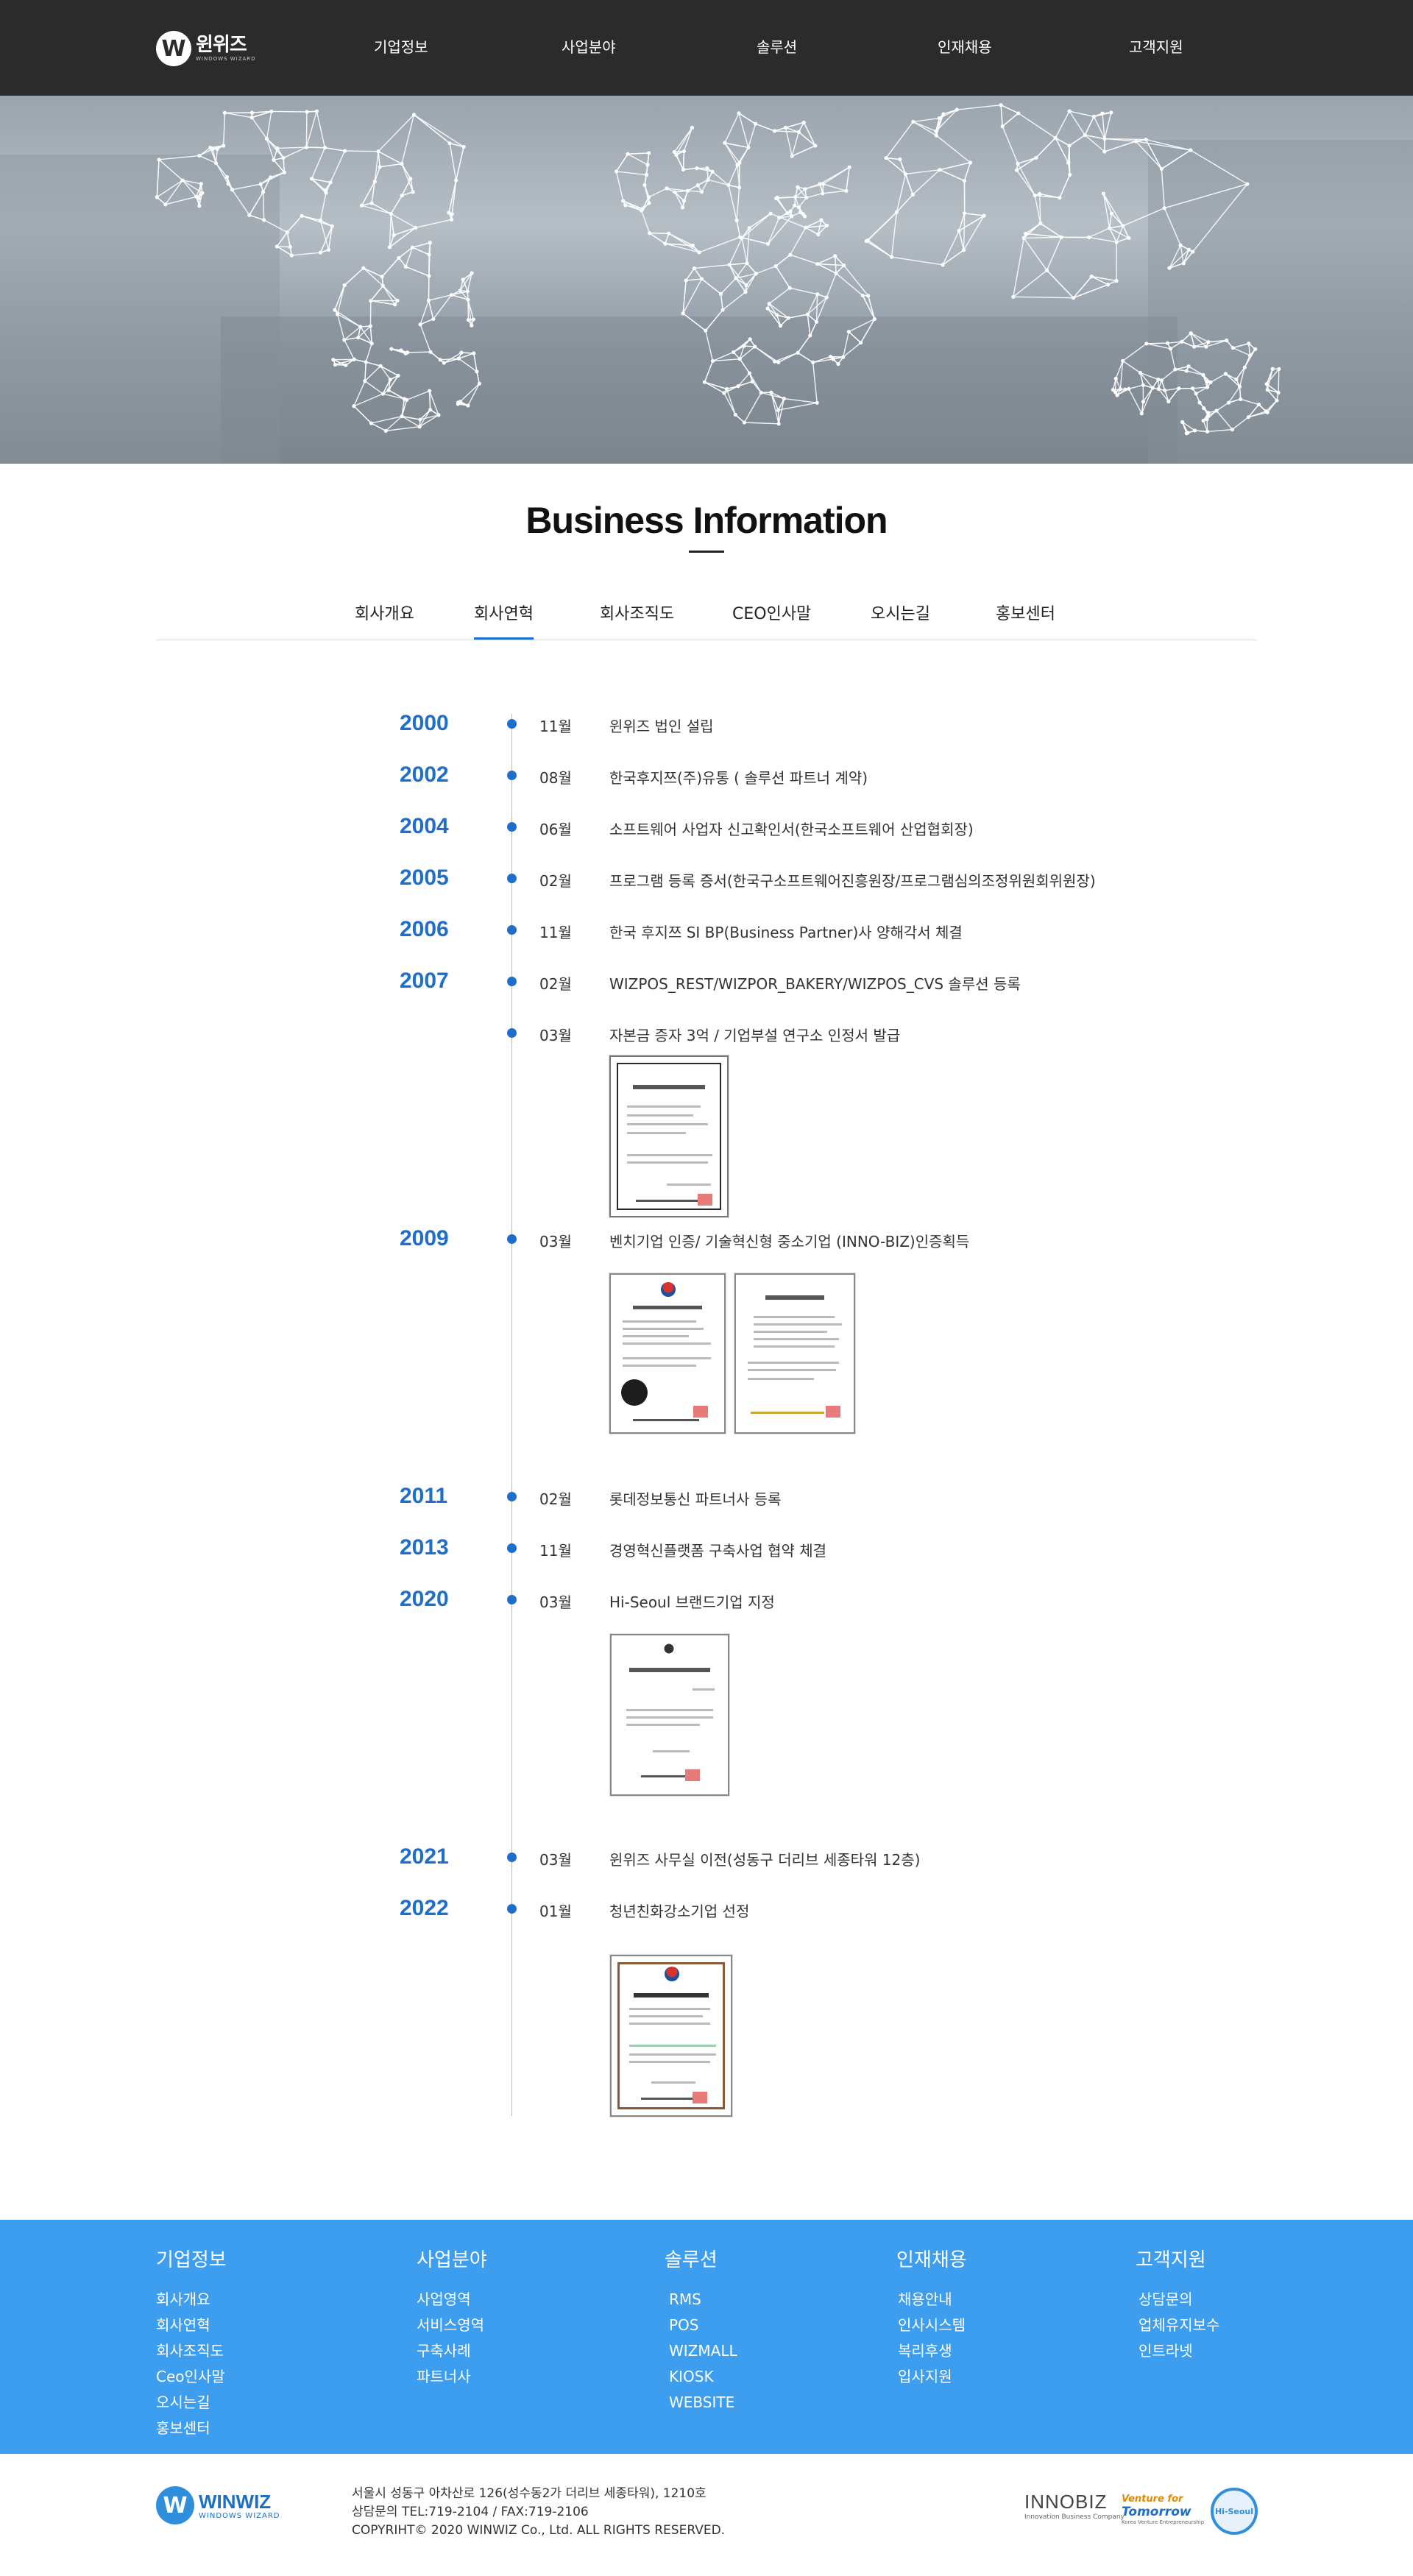  What do you see at coordinates (637, 612) in the screenshot?
I see `tab-organization: 회사조직도` at bounding box center [637, 612].